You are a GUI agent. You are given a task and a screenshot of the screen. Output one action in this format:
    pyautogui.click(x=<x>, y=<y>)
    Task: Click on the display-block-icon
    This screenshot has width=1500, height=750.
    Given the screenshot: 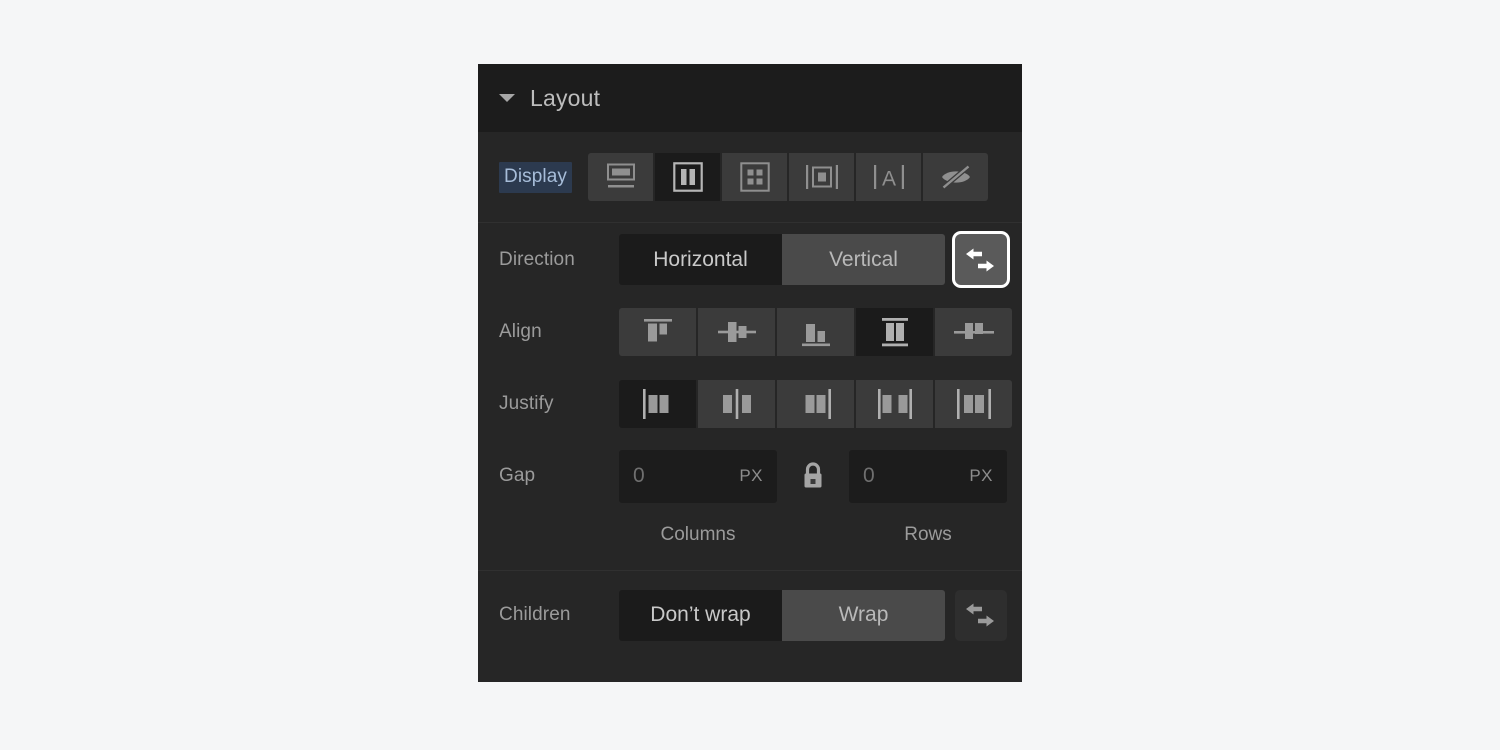 What is the action you would take?
    pyautogui.click(x=621, y=177)
    